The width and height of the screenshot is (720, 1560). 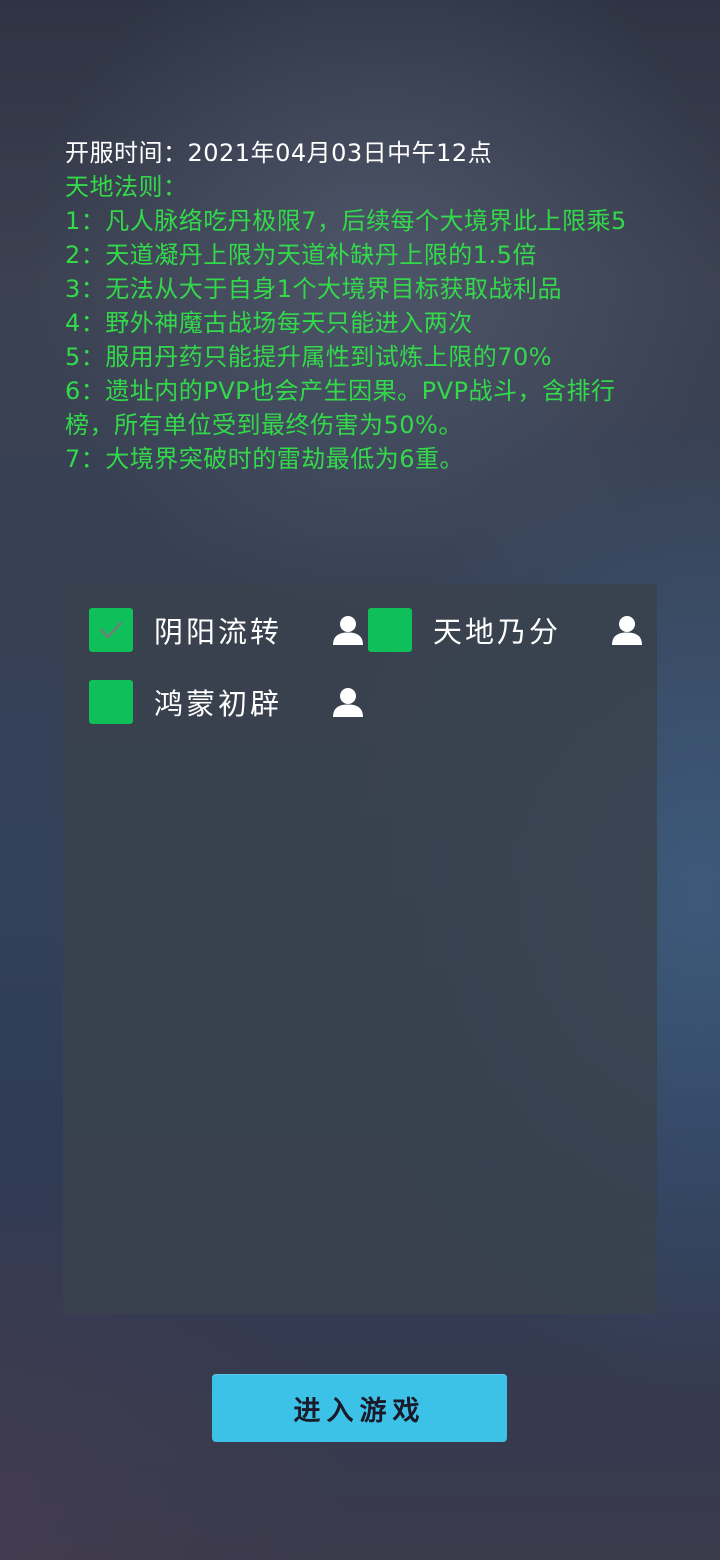 I want to click on server-name: 阴阳流转, so click(x=218, y=632).